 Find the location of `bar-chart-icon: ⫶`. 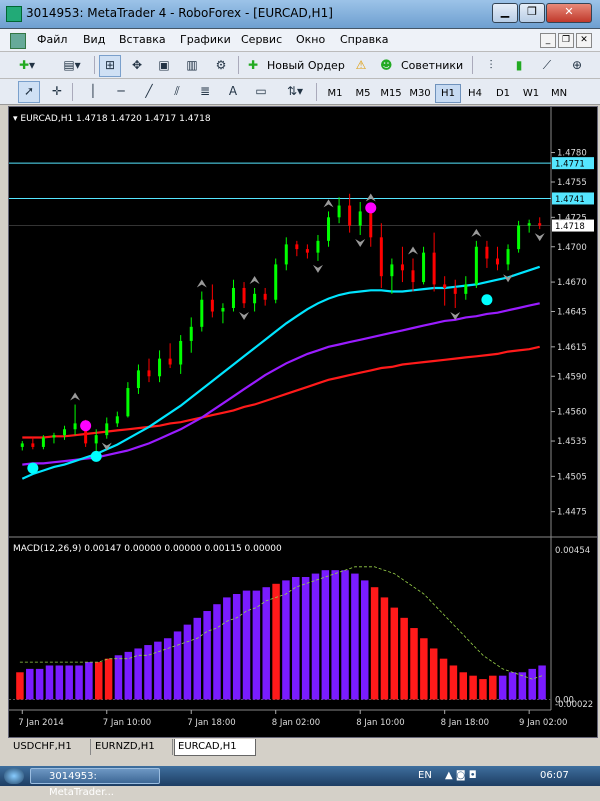

bar-chart-icon: ⫶ is located at coordinates (491, 66).